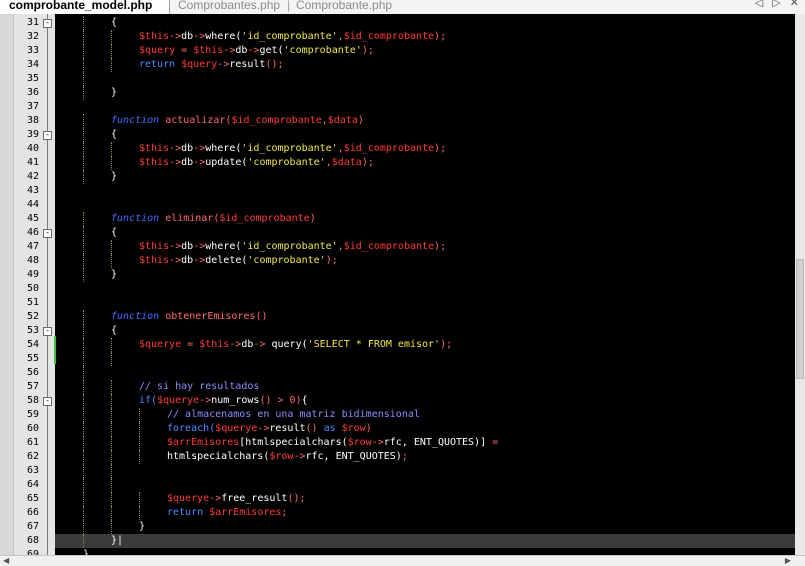  I want to click on code-line: foreach($querye->result() as $row), so click(425, 429).